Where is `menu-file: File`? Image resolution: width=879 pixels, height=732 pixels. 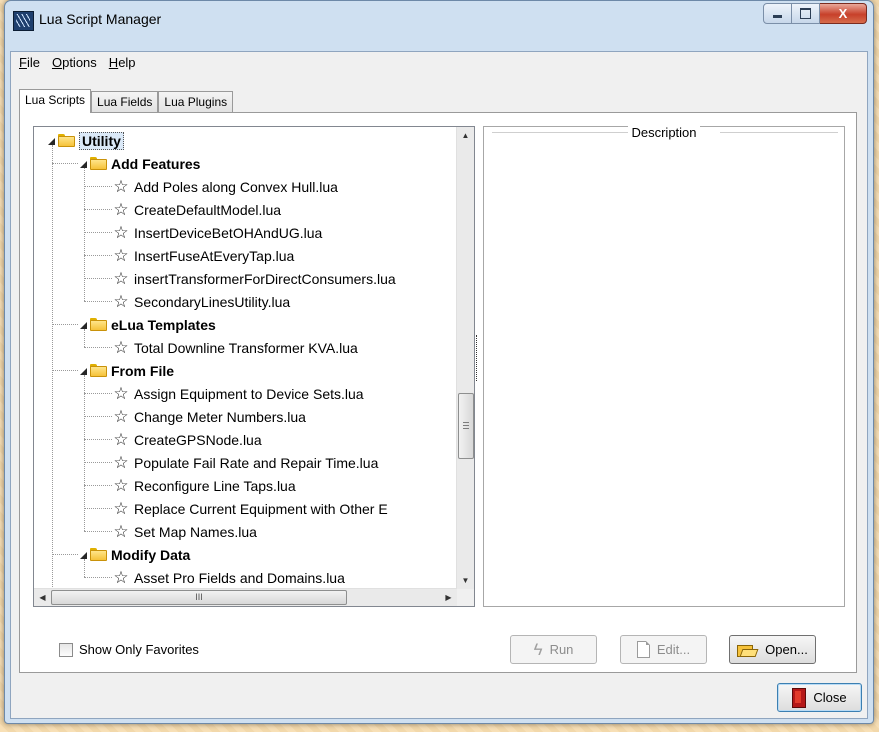 menu-file: File is located at coordinates (29, 62).